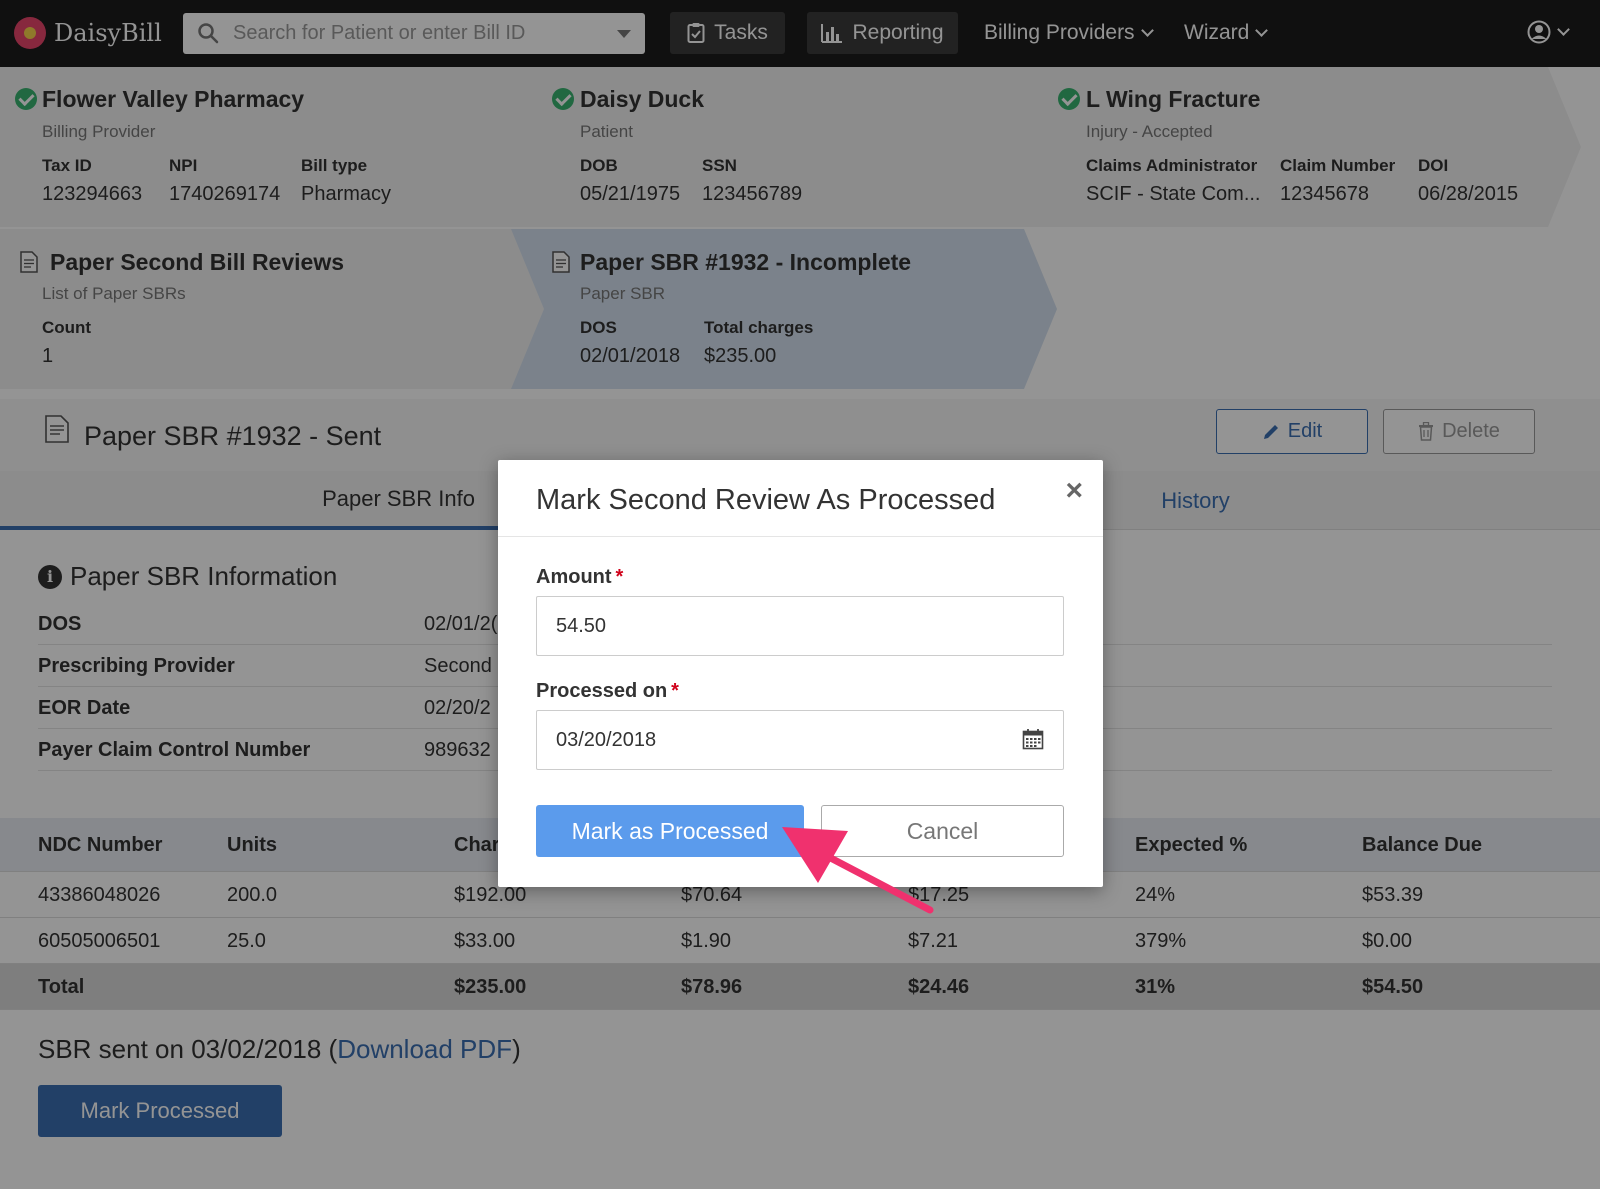 Image resolution: width=1600 pixels, height=1189 pixels. What do you see at coordinates (858, 870) in the screenshot?
I see `annotation-arrow-icon` at bounding box center [858, 870].